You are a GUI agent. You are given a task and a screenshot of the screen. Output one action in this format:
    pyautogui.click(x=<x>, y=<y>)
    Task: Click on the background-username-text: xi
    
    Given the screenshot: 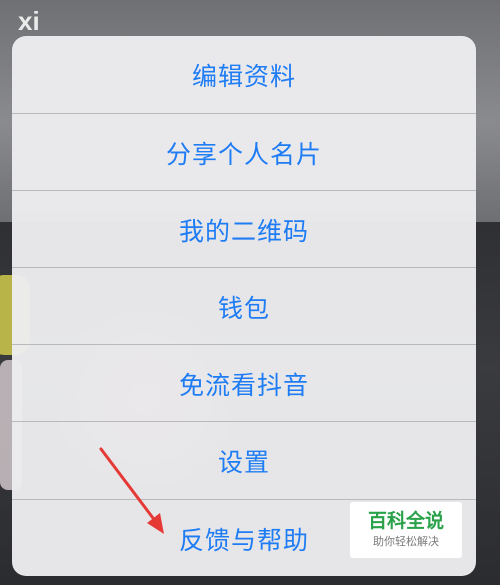 What is the action you would take?
    pyautogui.click(x=29, y=21)
    